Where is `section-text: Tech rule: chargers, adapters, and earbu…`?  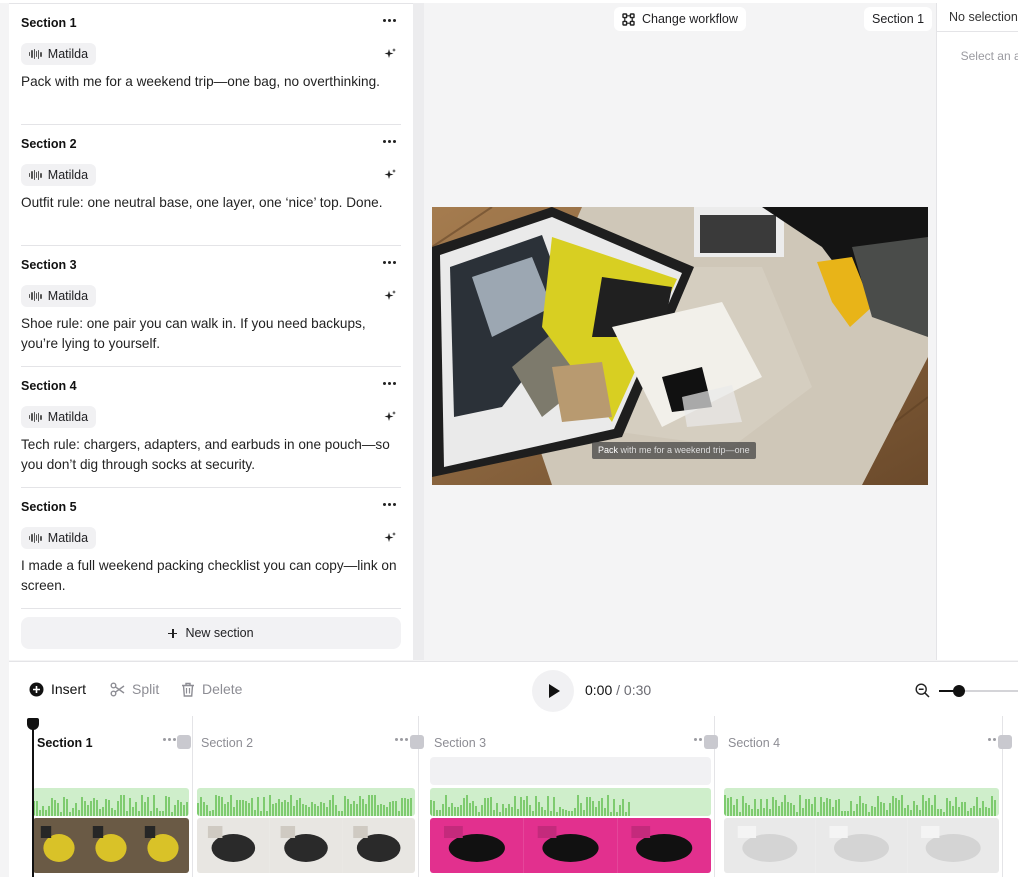 section-text: Tech rule: chargers, adapters, and earbu… is located at coordinates (212, 455).